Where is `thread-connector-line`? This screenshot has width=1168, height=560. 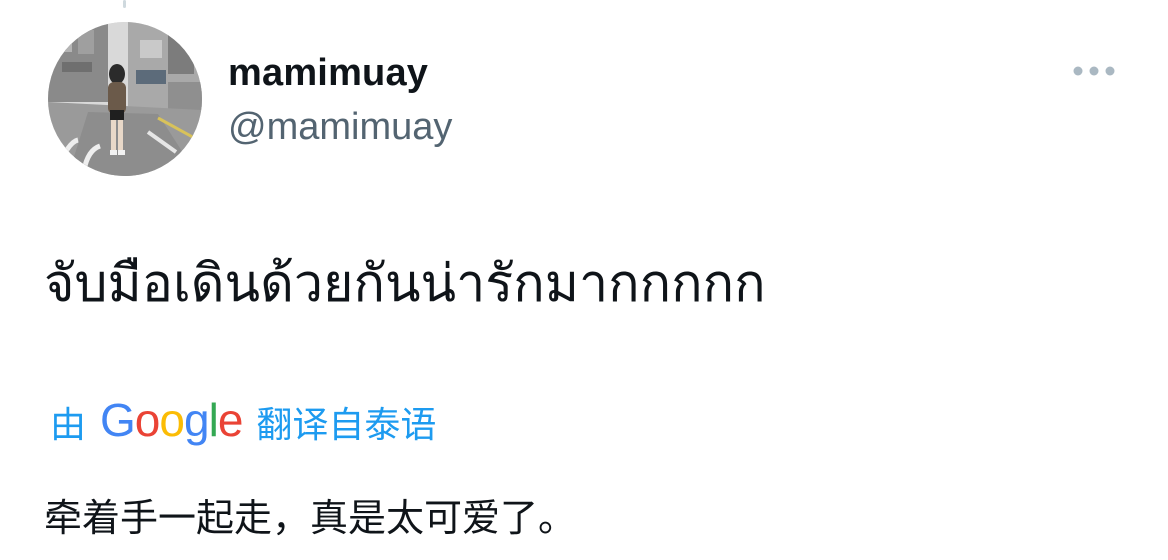
thread-connector-line is located at coordinates (124, 4).